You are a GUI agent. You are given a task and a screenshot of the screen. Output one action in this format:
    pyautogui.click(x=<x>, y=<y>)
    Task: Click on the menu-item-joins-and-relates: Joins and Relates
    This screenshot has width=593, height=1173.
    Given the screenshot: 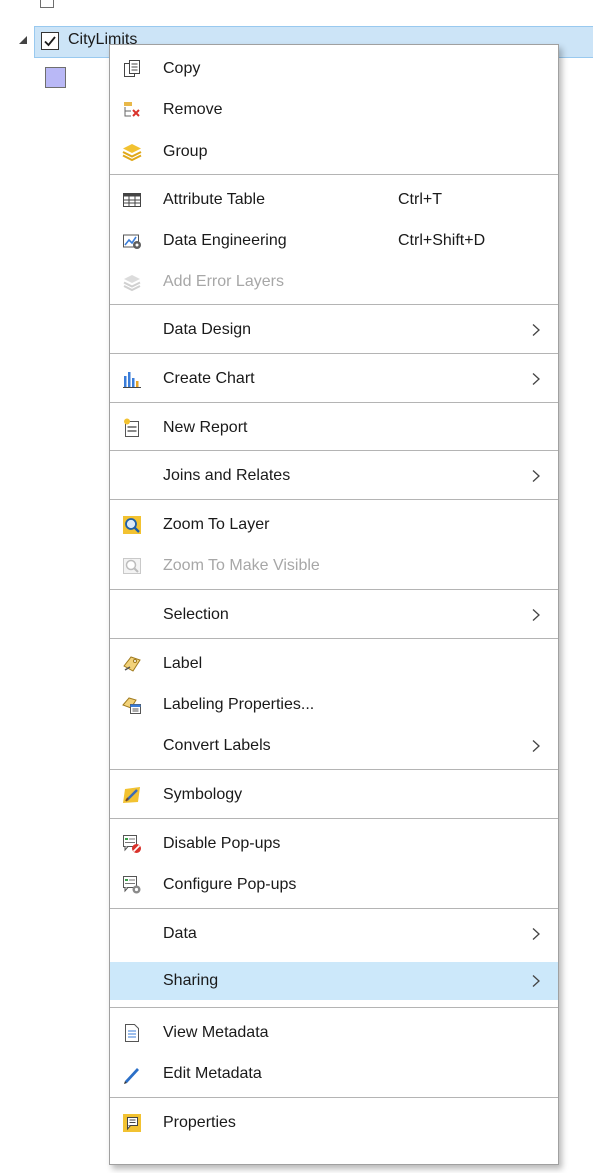 What is the action you would take?
    pyautogui.click(x=334, y=476)
    